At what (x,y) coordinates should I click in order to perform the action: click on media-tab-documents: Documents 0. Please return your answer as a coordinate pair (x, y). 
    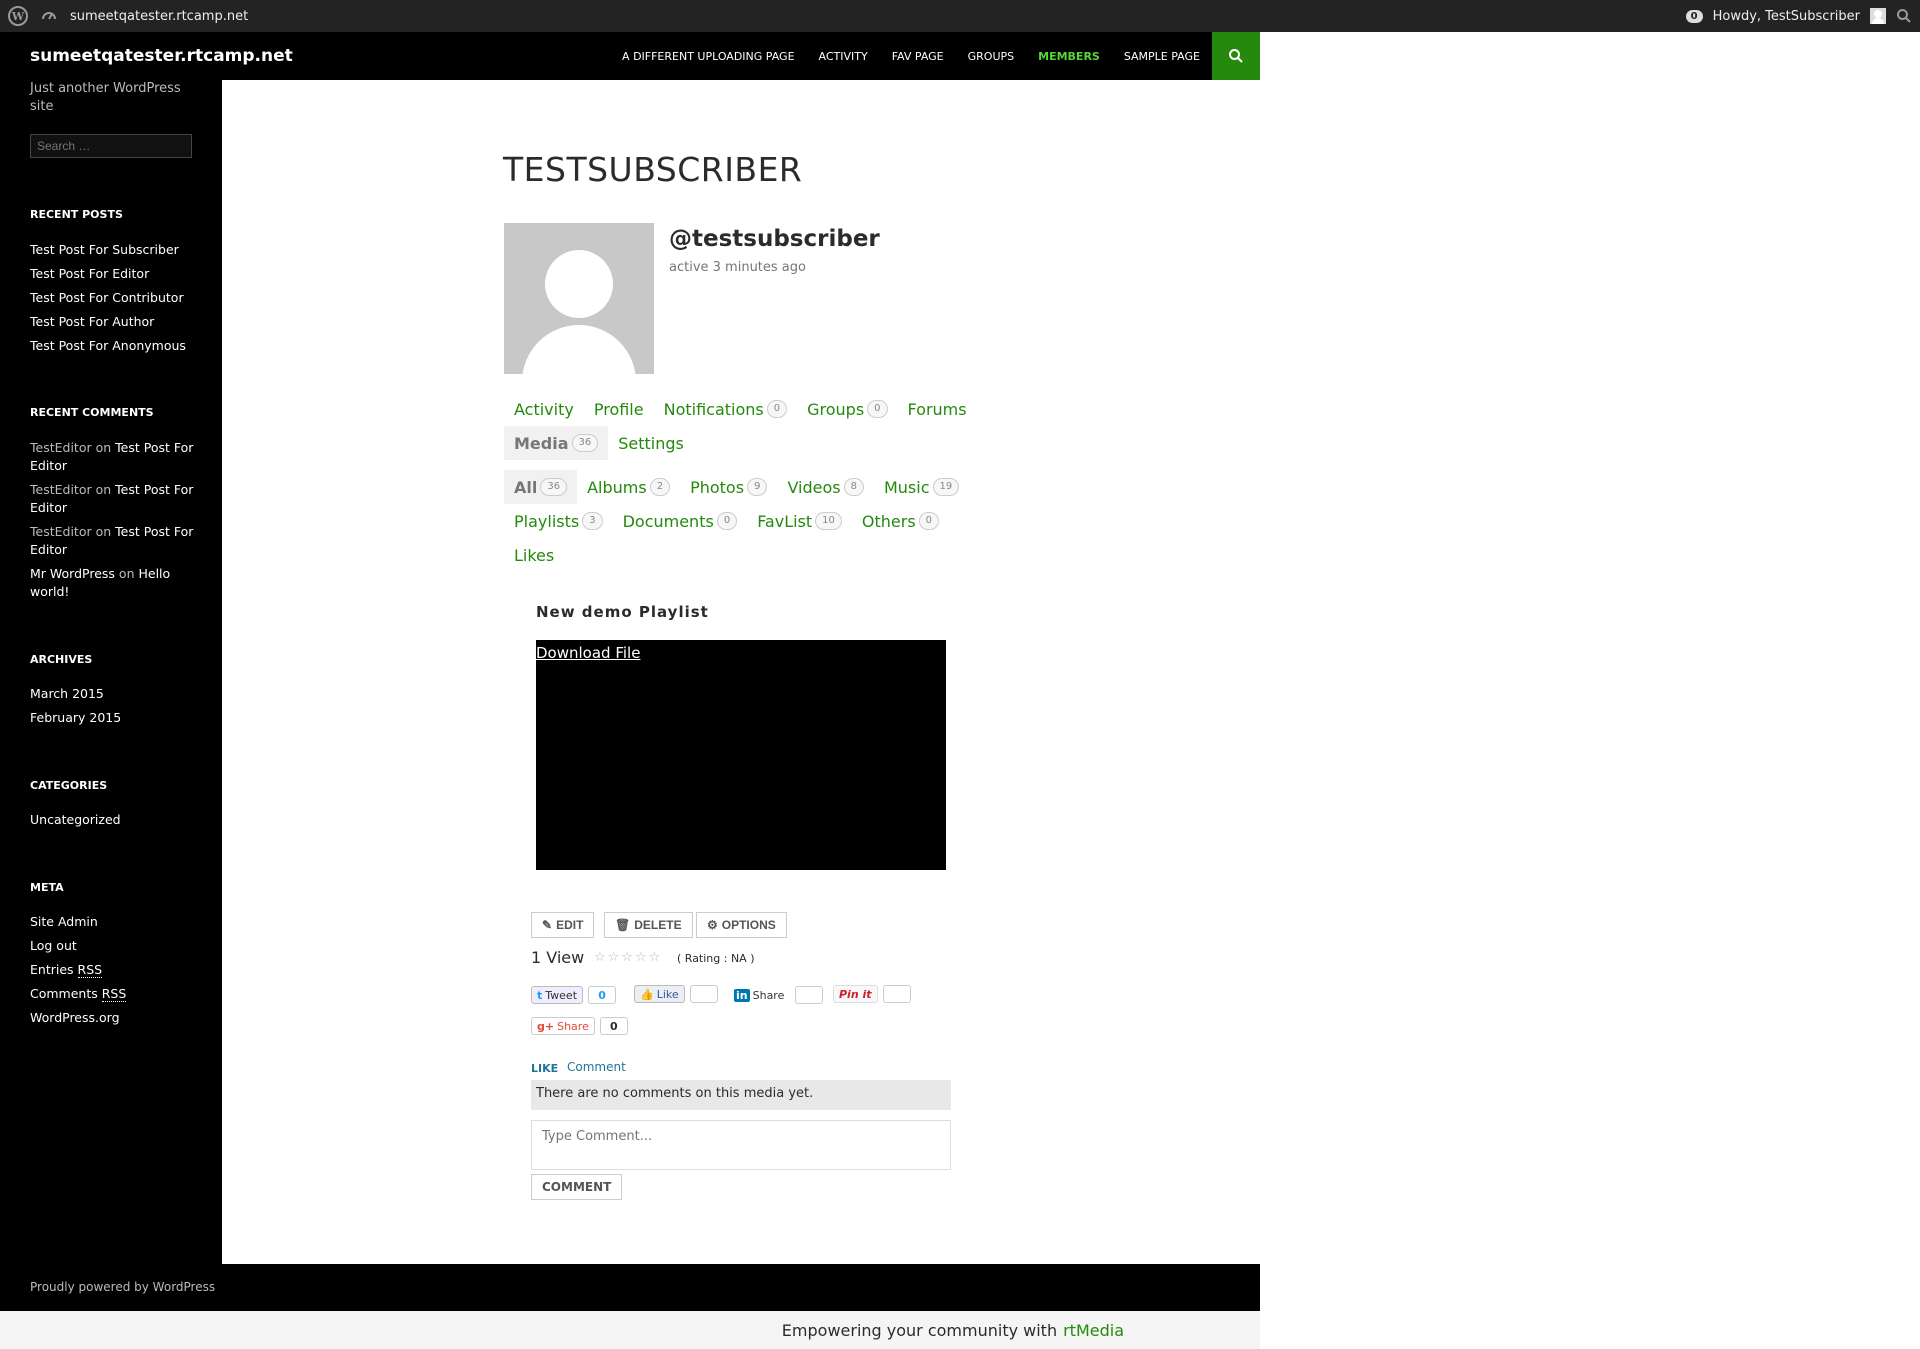
    Looking at the image, I should click on (680, 521).